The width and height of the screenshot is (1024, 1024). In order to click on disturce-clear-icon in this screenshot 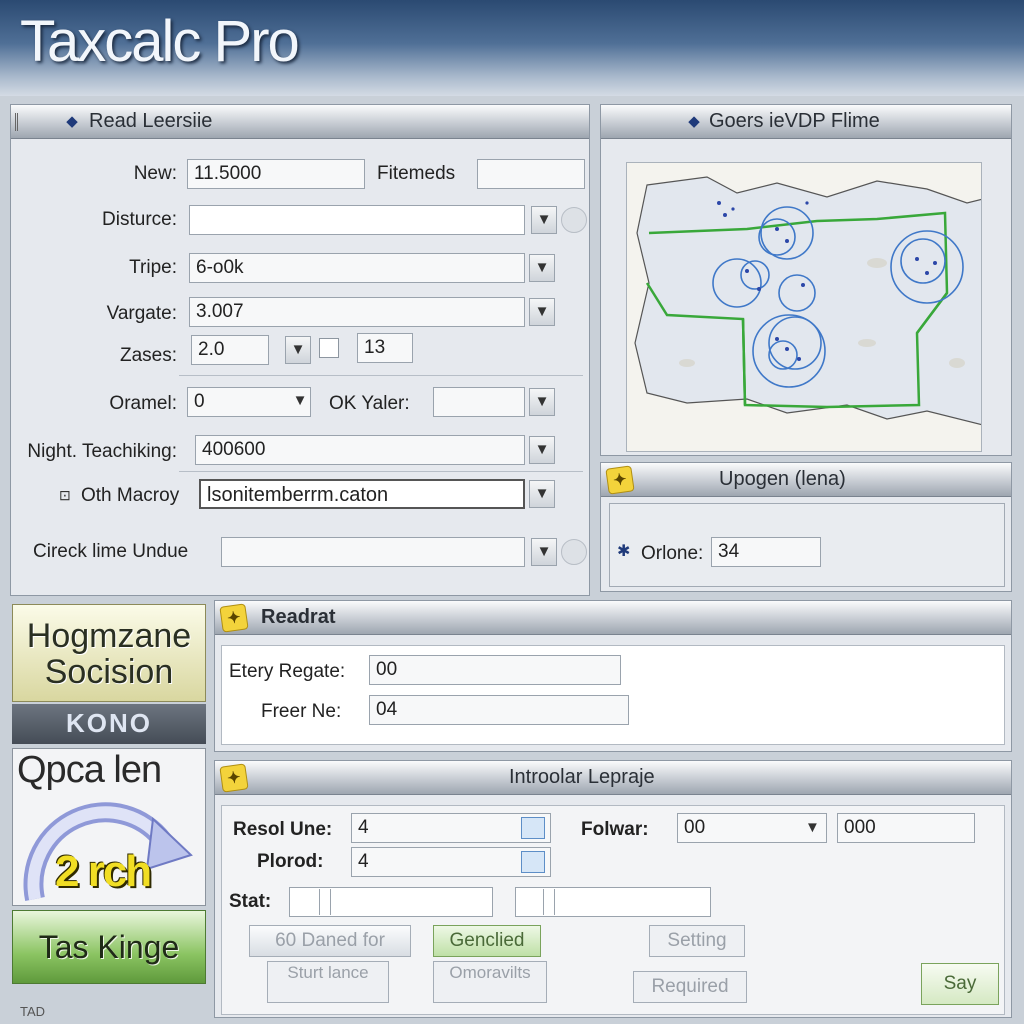, I will do `click(574, 220)`.